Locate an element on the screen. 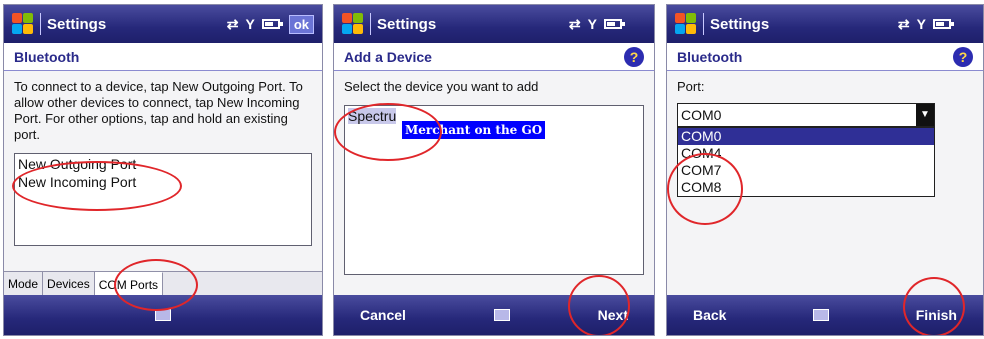  port-options: COM0 COM4 COM7 COM8 is located at coordinates (806, 162).